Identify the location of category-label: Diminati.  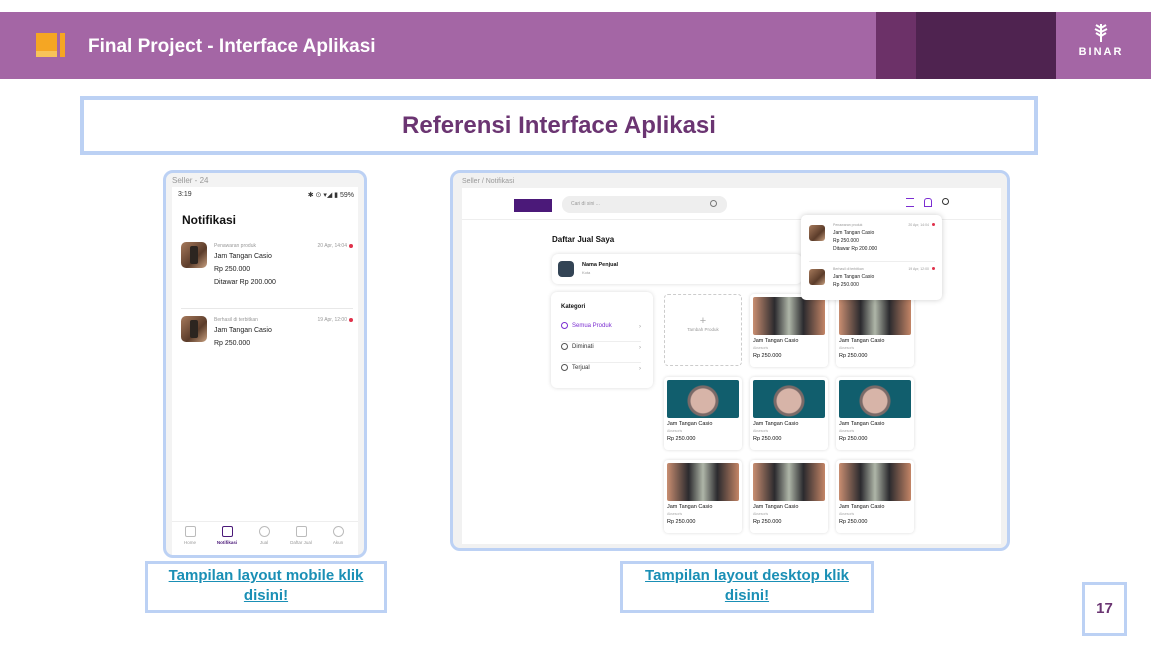
(583, 347).